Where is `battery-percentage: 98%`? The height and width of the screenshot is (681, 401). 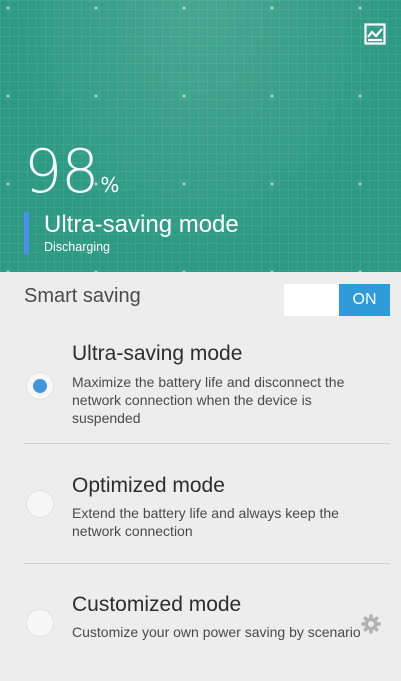 battery-percentage: 98% is located at coordinates (71, 172).